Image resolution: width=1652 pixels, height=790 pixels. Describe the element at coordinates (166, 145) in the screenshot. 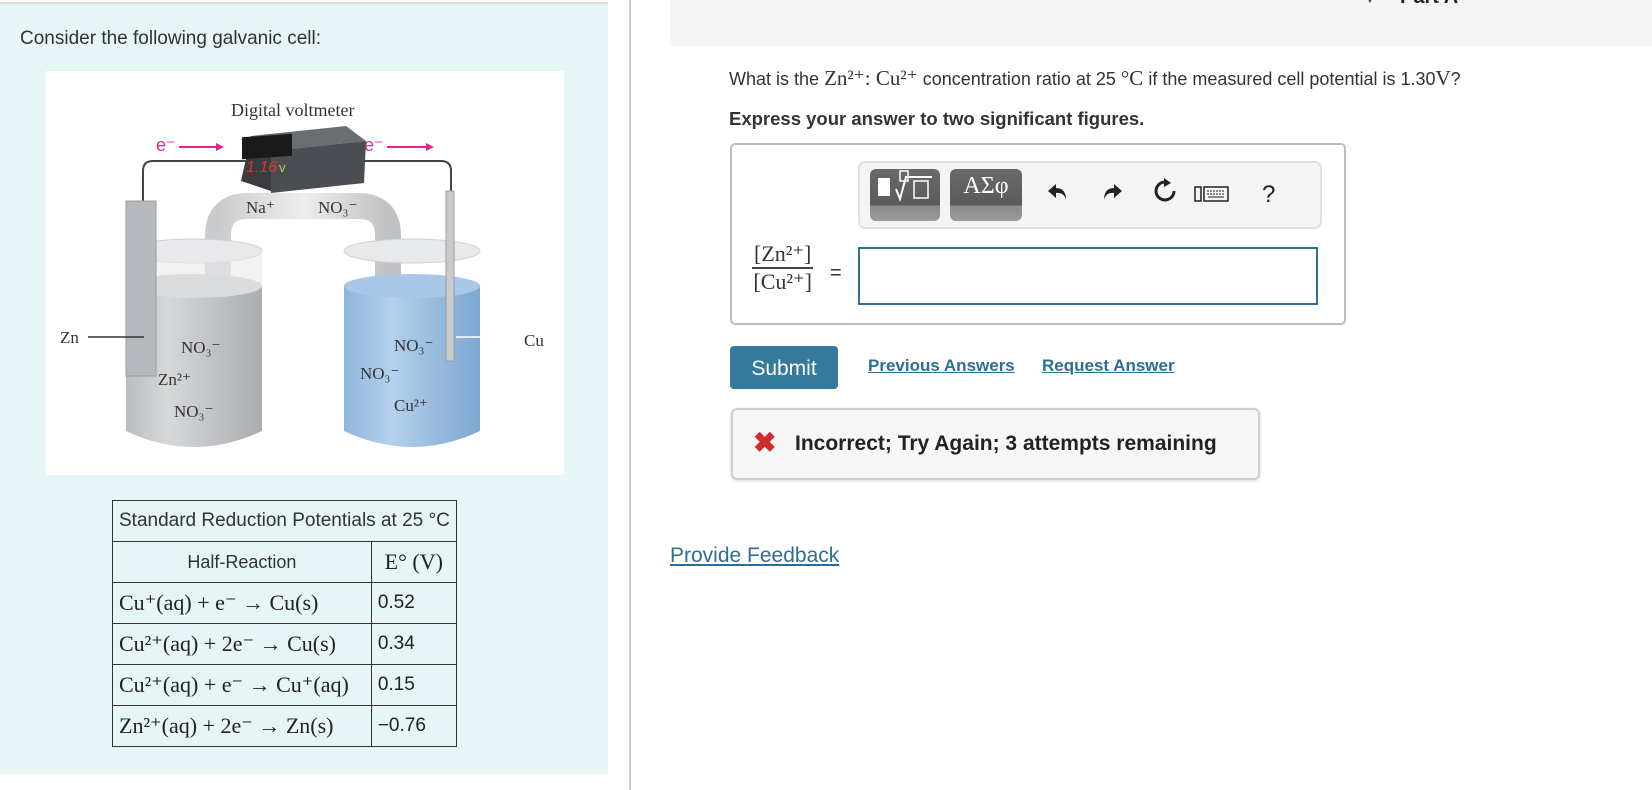

I see `electron-label-left: e⁻` at that location.